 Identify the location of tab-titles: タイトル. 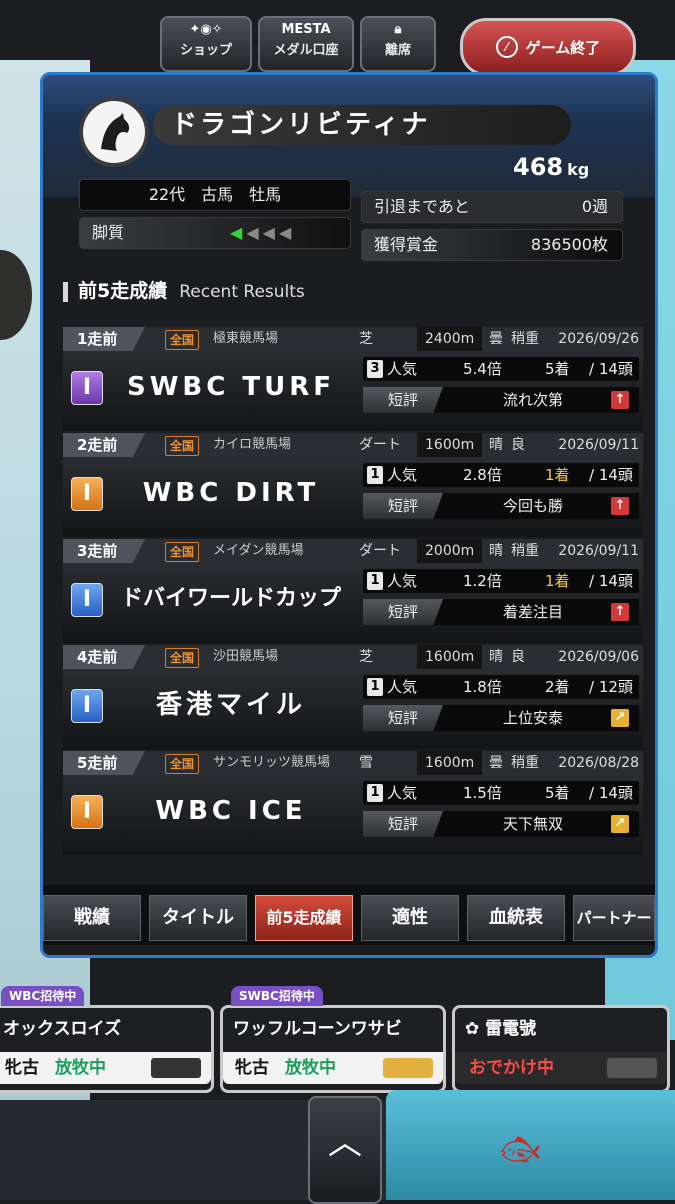
(198, 918).